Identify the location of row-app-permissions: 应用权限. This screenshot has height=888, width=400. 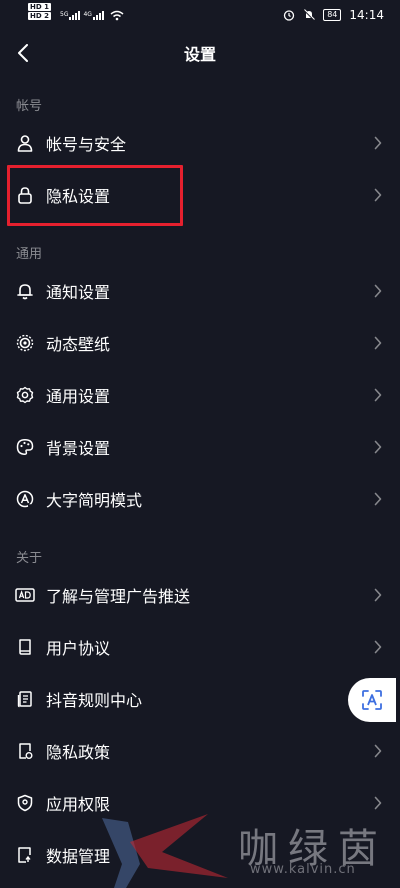
(200, 803).